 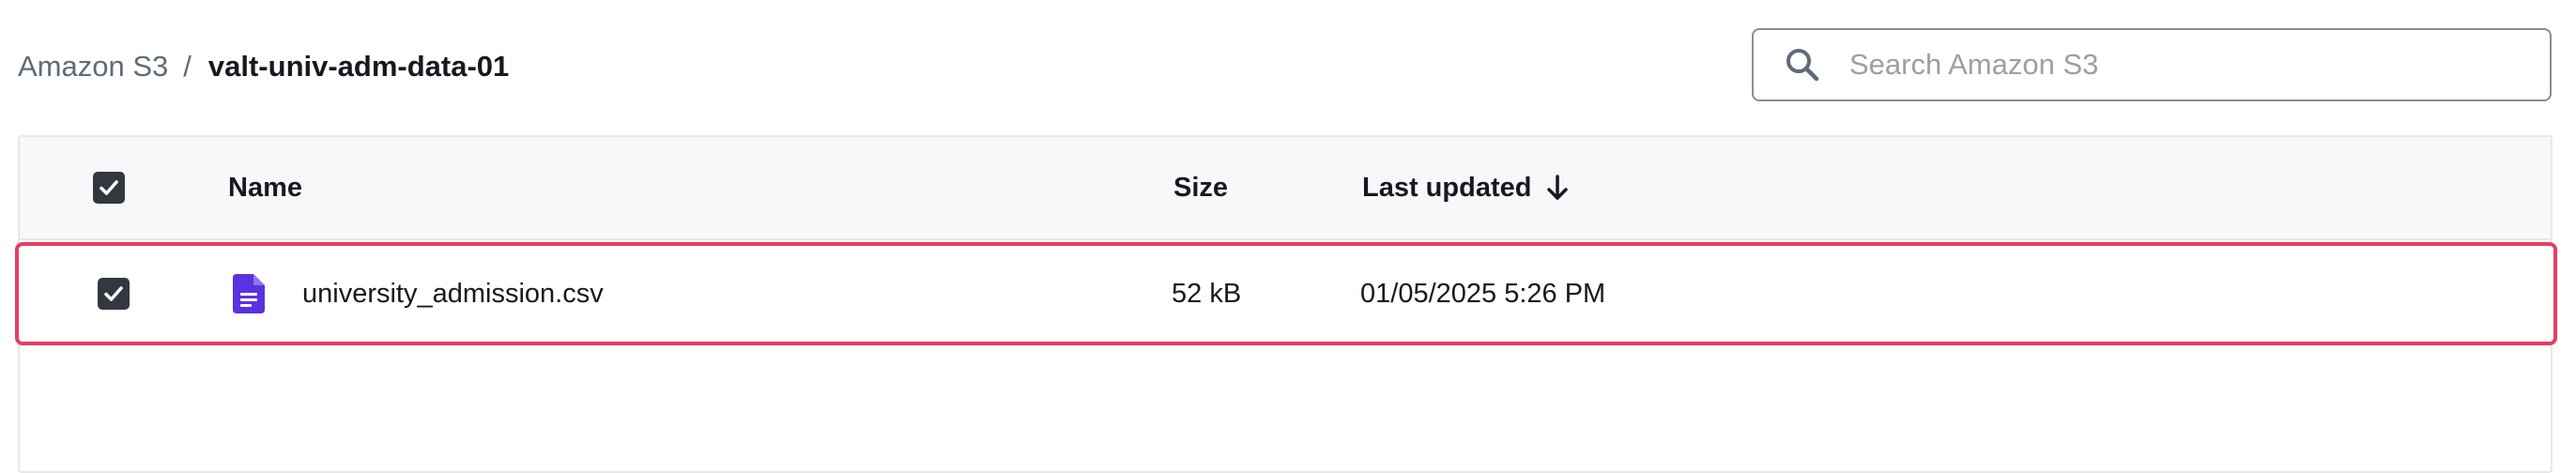 What do you see at coordinates (359, 66) in the screenshot?
I see `breadcrumb-current-bucket: valt-univ-adm-data-01` at bounding box center [359, 66].